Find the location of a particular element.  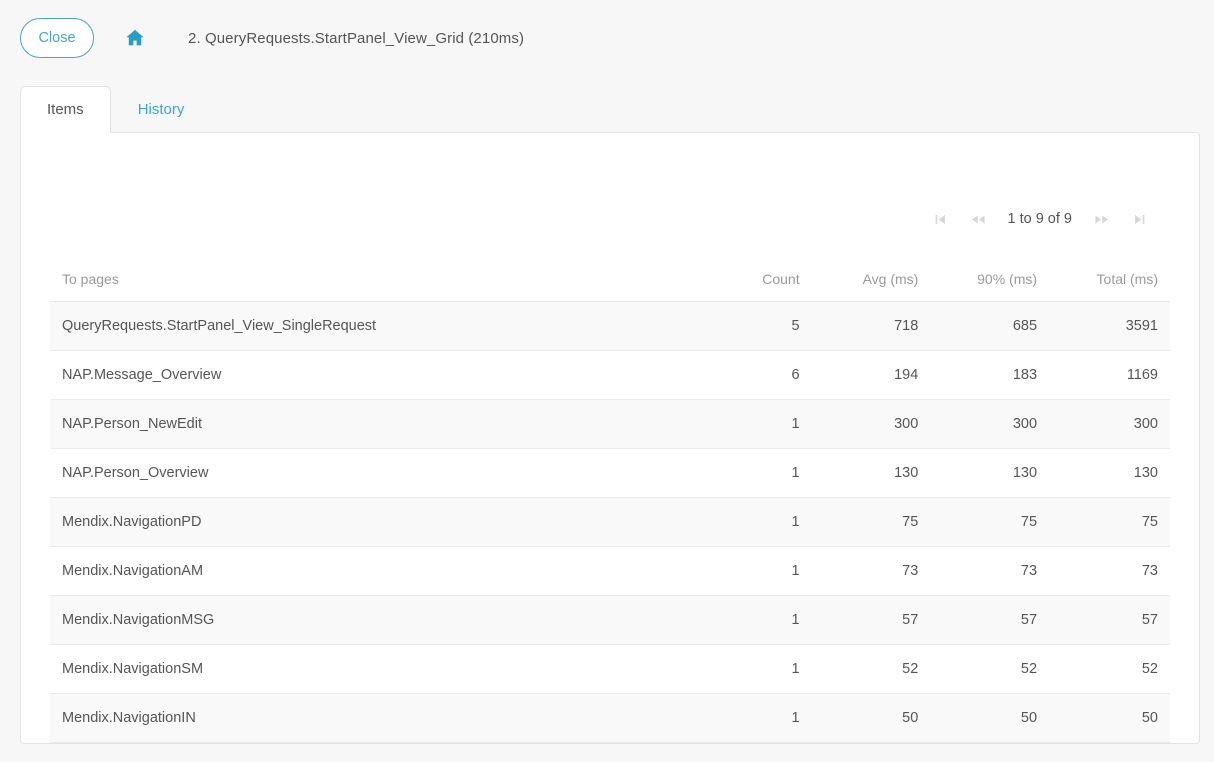

table-row: Mendix.NavigationMSG 1 57 57 57 is located at coordinates (610, 620).